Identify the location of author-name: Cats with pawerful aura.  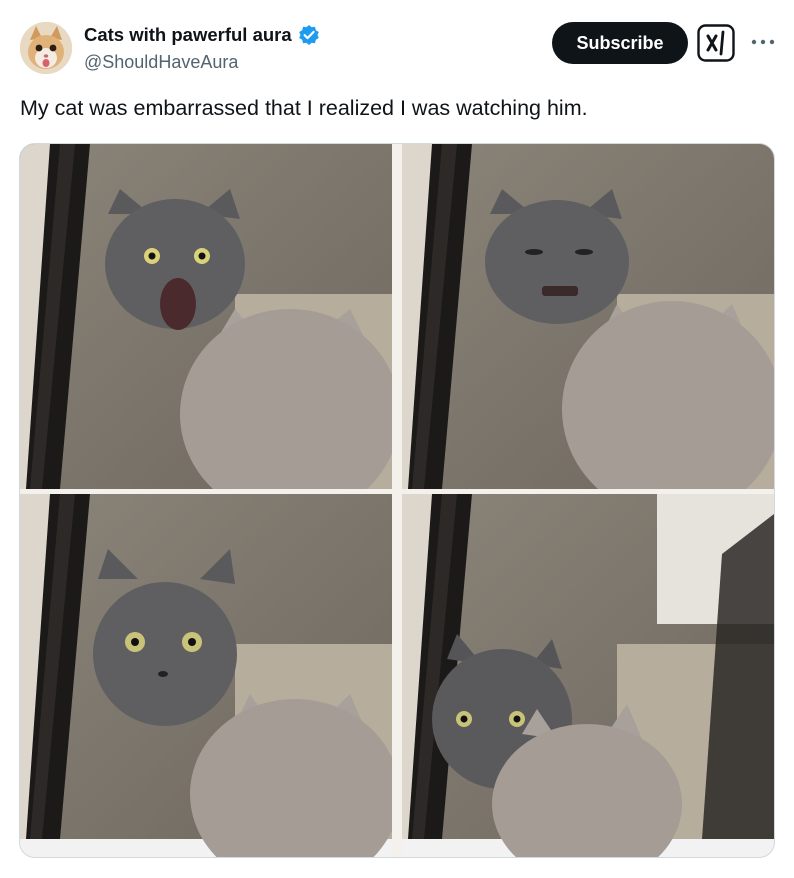
(202, 35).